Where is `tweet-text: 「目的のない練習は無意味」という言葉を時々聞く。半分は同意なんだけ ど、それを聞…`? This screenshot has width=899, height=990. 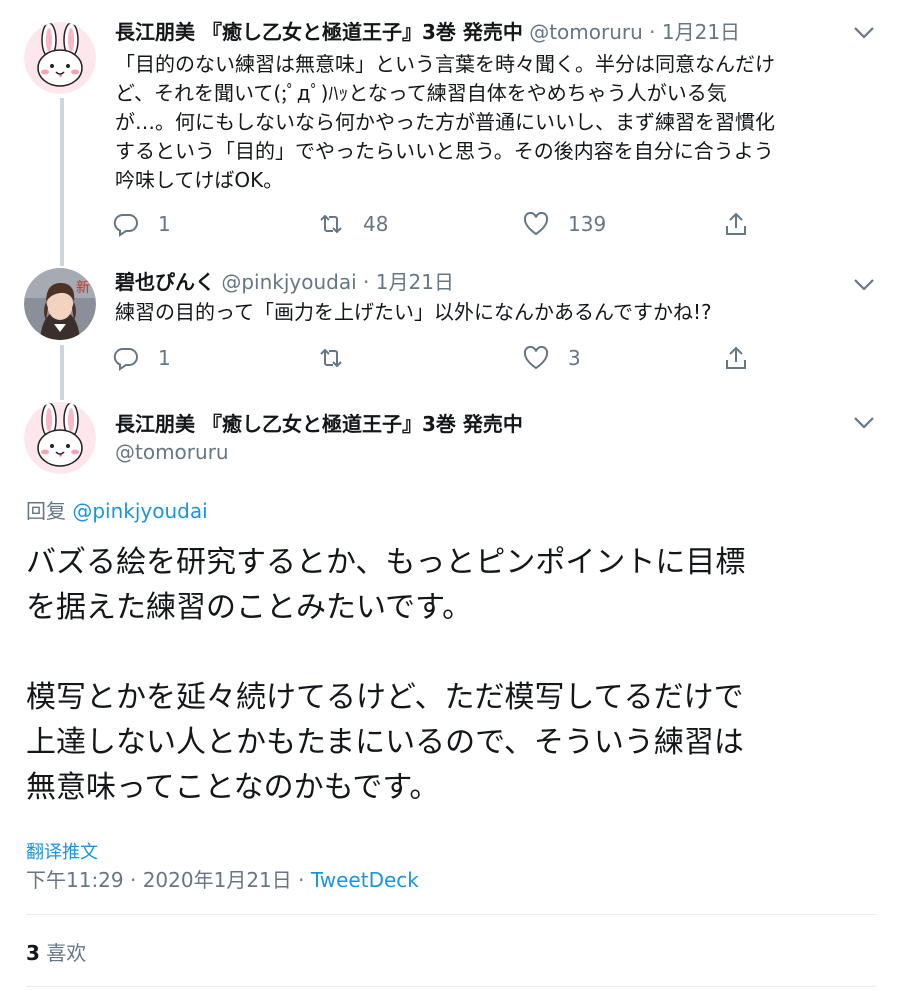 tweet-text: 「目的のない練習は無意味」という言葉を時々聞く。半分は同意なんだけ ど、それを聞… is located at coordinates (500, 122).